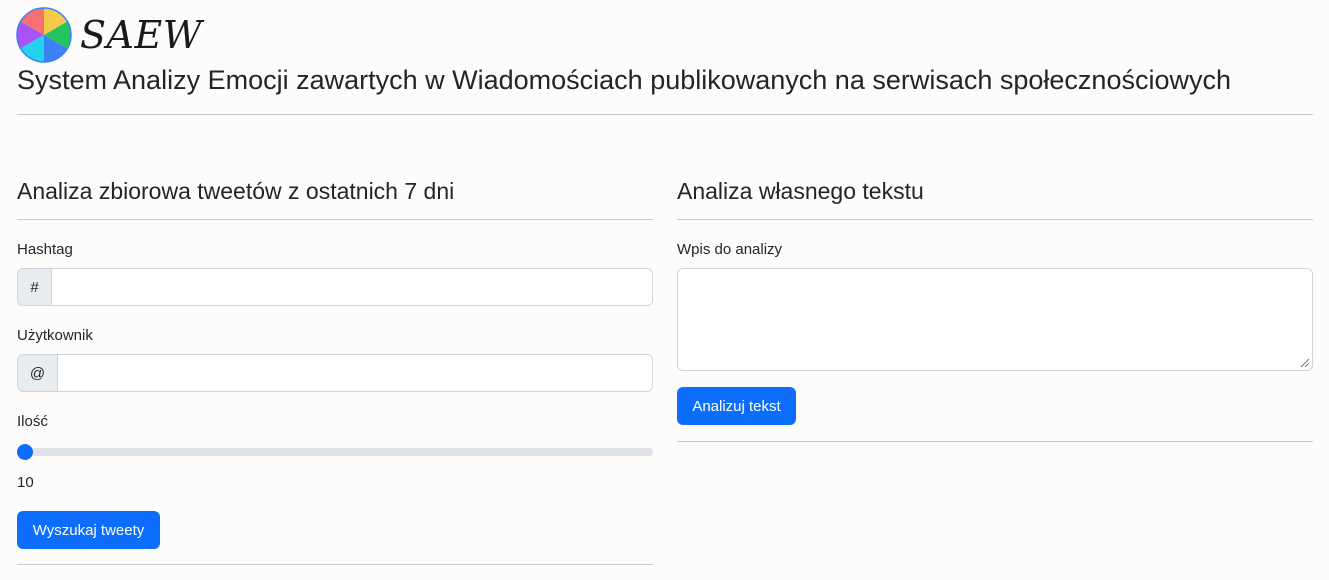 This screenshot has height=580, width=1329. I want to click on brand-name: SAEW, so click(141, 35).